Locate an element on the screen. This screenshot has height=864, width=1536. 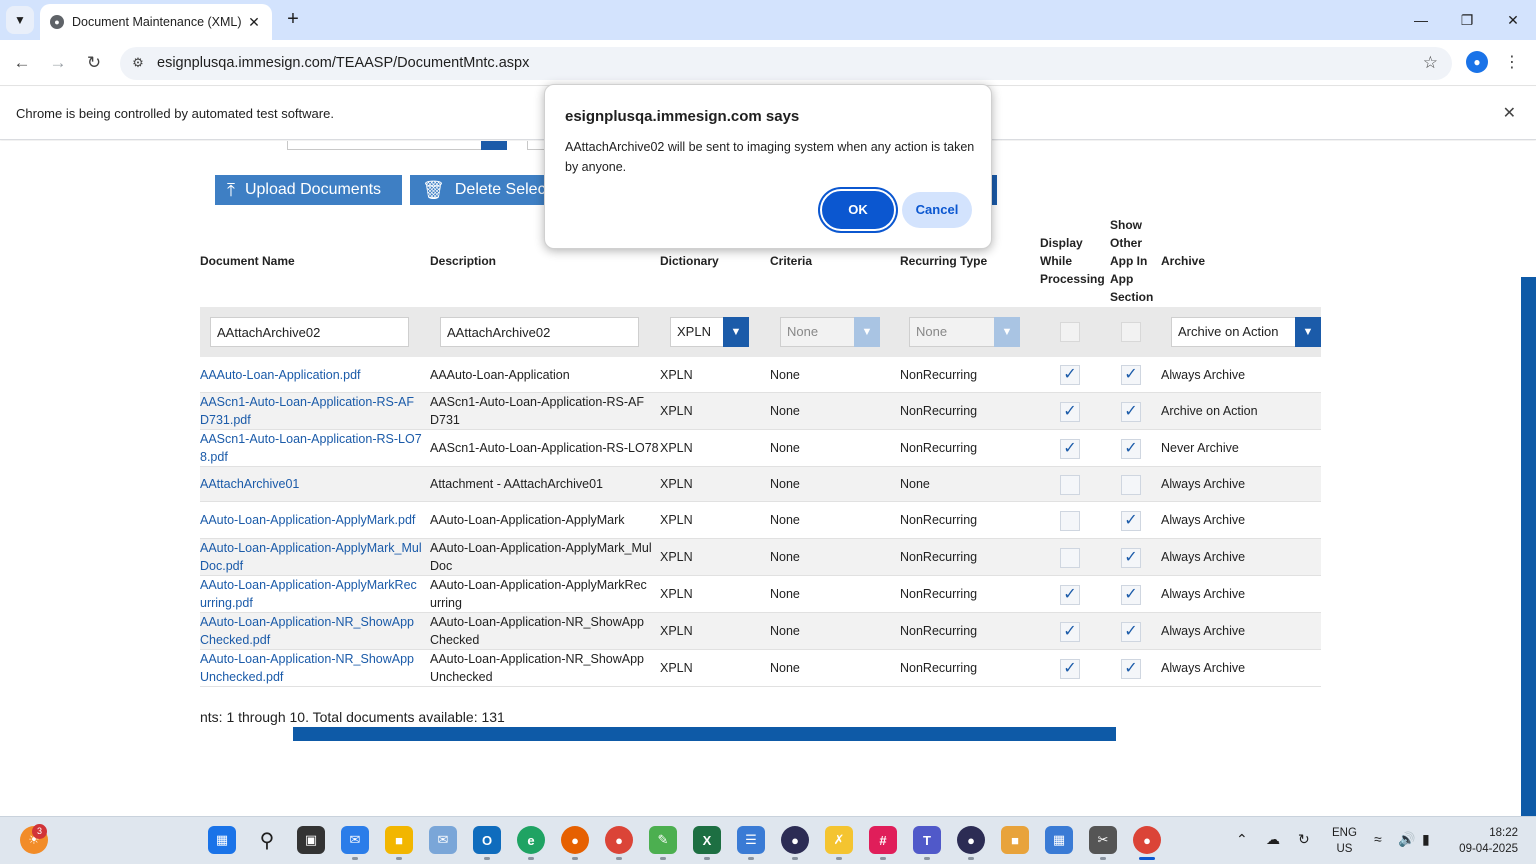
site-info-icon: ⚙ is located at coordinates (138, 63).